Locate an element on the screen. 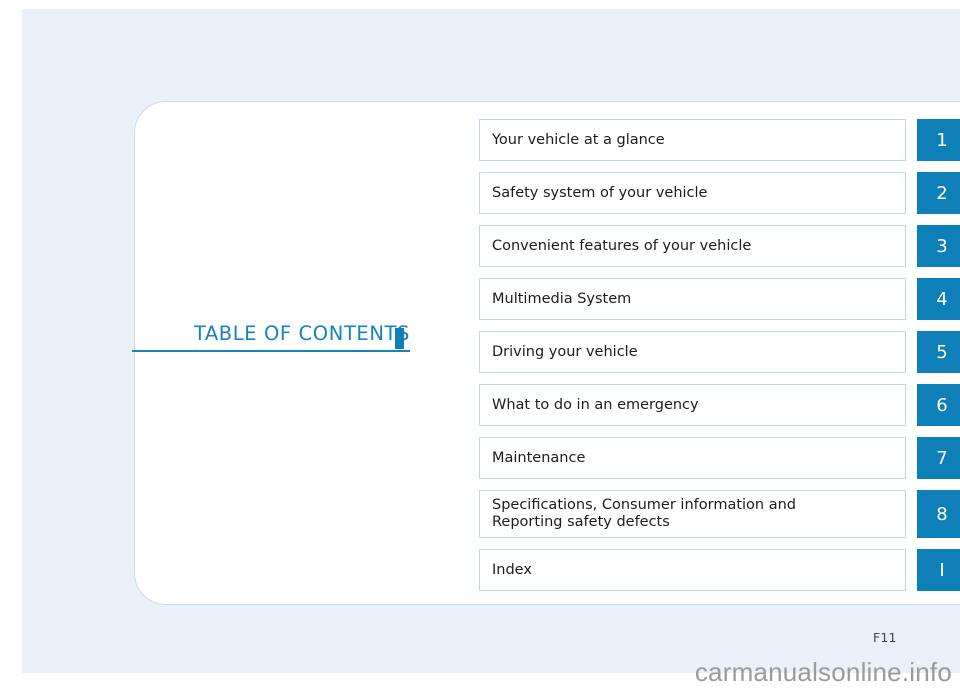 Image resolution: width=960 pixels, height=689 pixels. toc-chapter-tab: 7 is located at coordinates (938, 458).